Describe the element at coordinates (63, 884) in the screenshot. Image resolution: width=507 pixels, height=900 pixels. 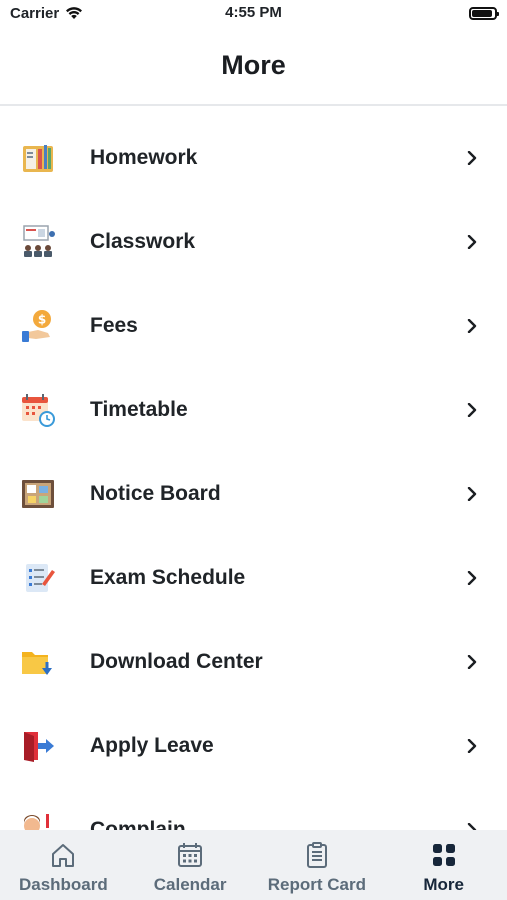
I see `tab-label: Dashboard` at that location.